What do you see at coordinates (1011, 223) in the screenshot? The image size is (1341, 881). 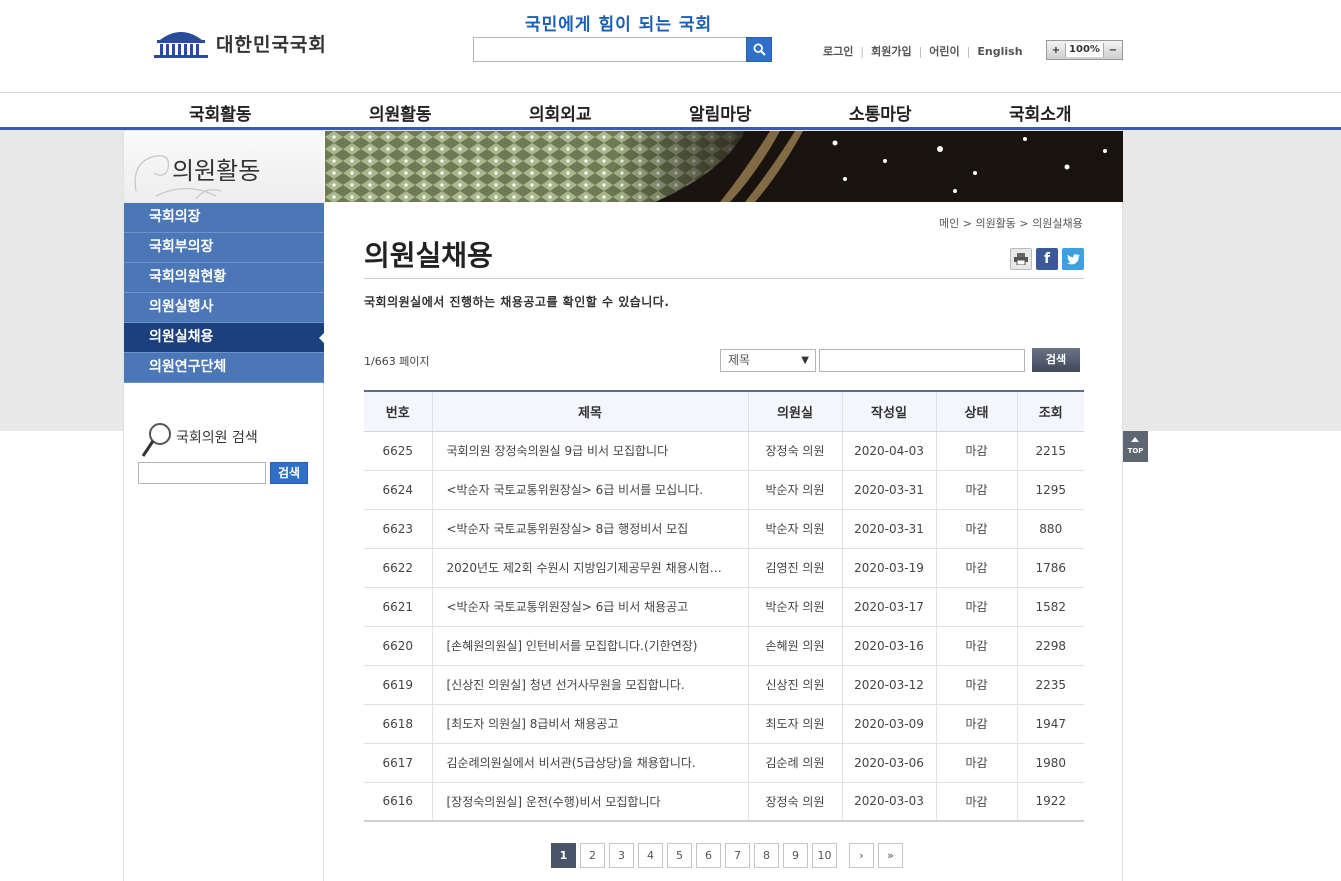 I see `breadcrumb: 메인 > 의원활동 > 의원실채용` at bounding box center [1011, 223].